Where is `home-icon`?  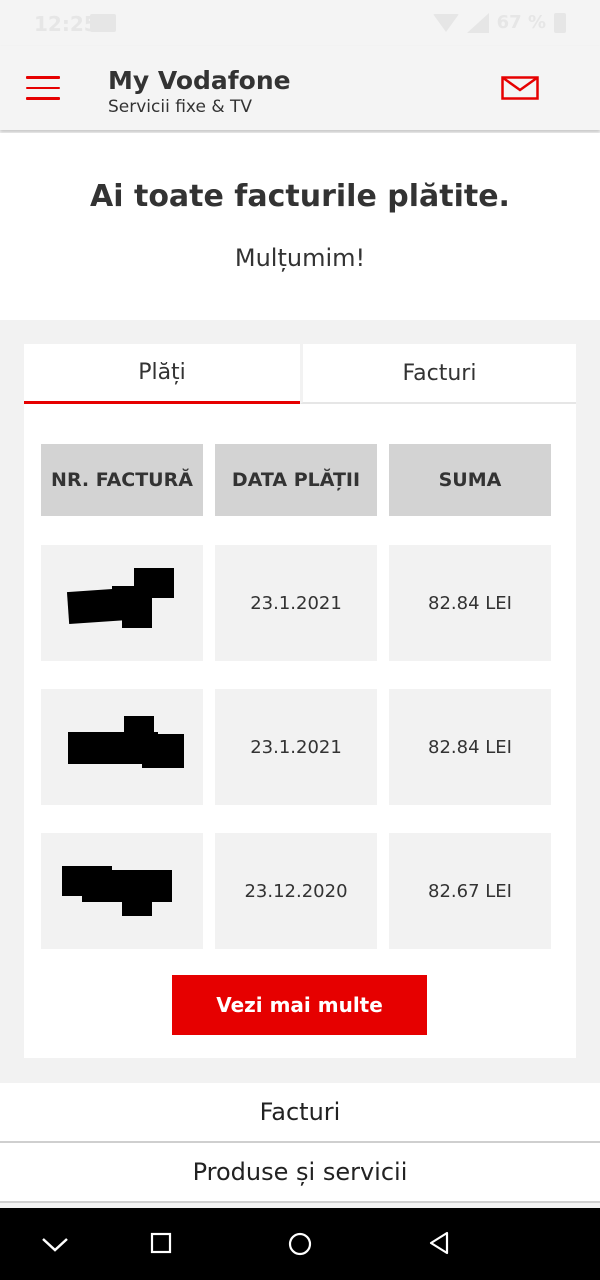 home-icon is located at coordinates (300, 1244).